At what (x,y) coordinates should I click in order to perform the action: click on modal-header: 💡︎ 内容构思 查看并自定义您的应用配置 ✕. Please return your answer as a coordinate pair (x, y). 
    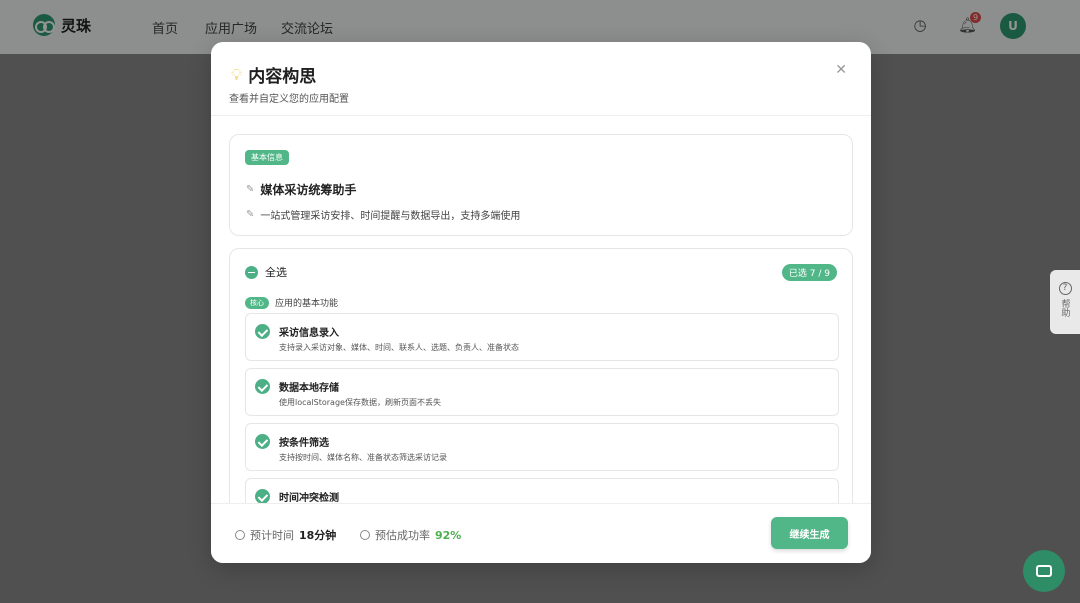
    Looking at the image, I should click on (541, 79).